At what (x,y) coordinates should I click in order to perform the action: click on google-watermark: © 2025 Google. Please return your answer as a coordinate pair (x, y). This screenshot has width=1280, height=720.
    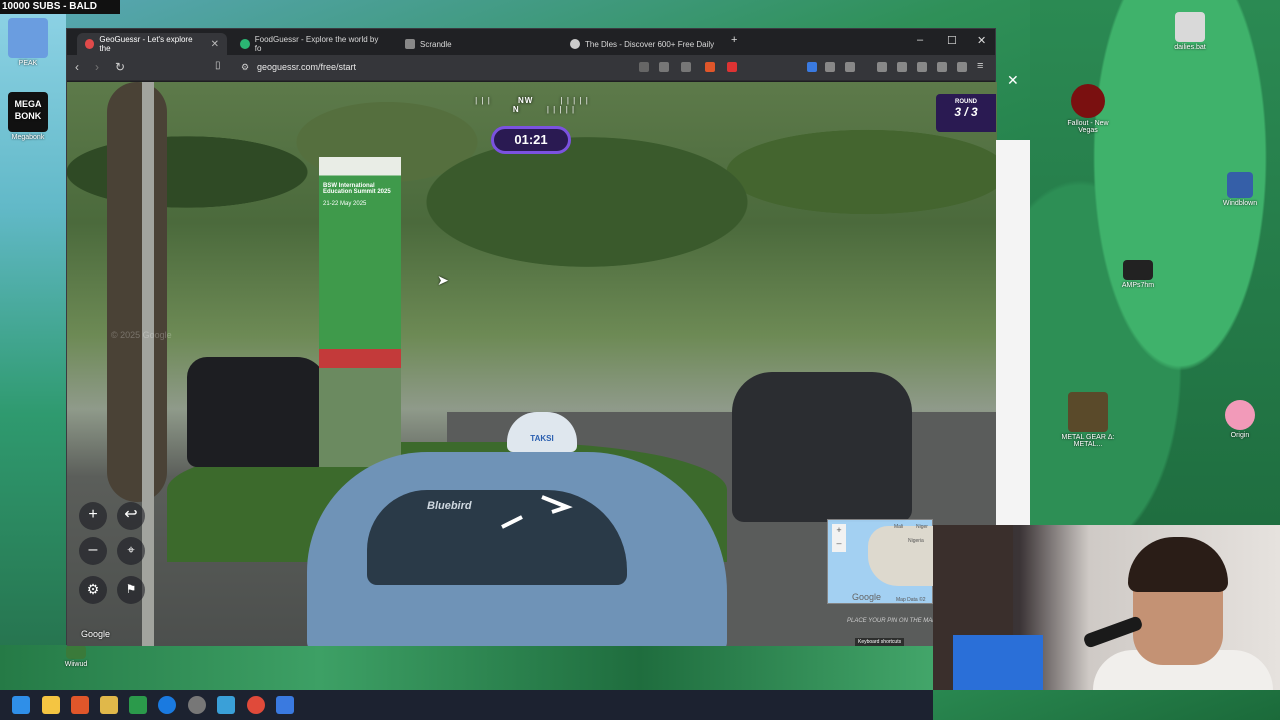
    Looking at the image, I should click on (141, 335).